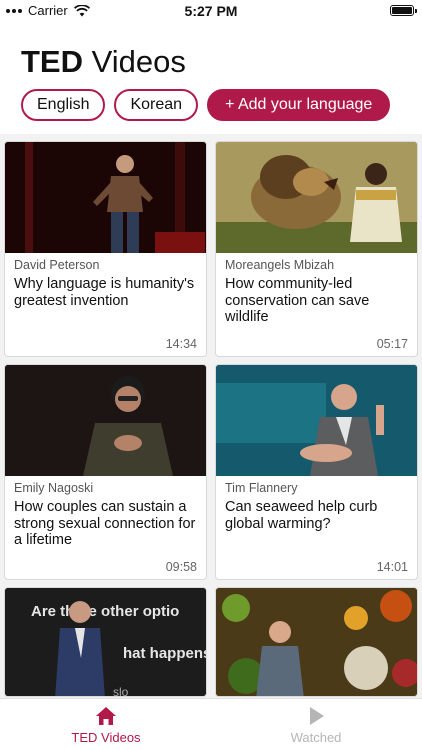  Describe the element at coordinates (181, 567) in the screenshot. I see `video-duration: 09:58` at that location.